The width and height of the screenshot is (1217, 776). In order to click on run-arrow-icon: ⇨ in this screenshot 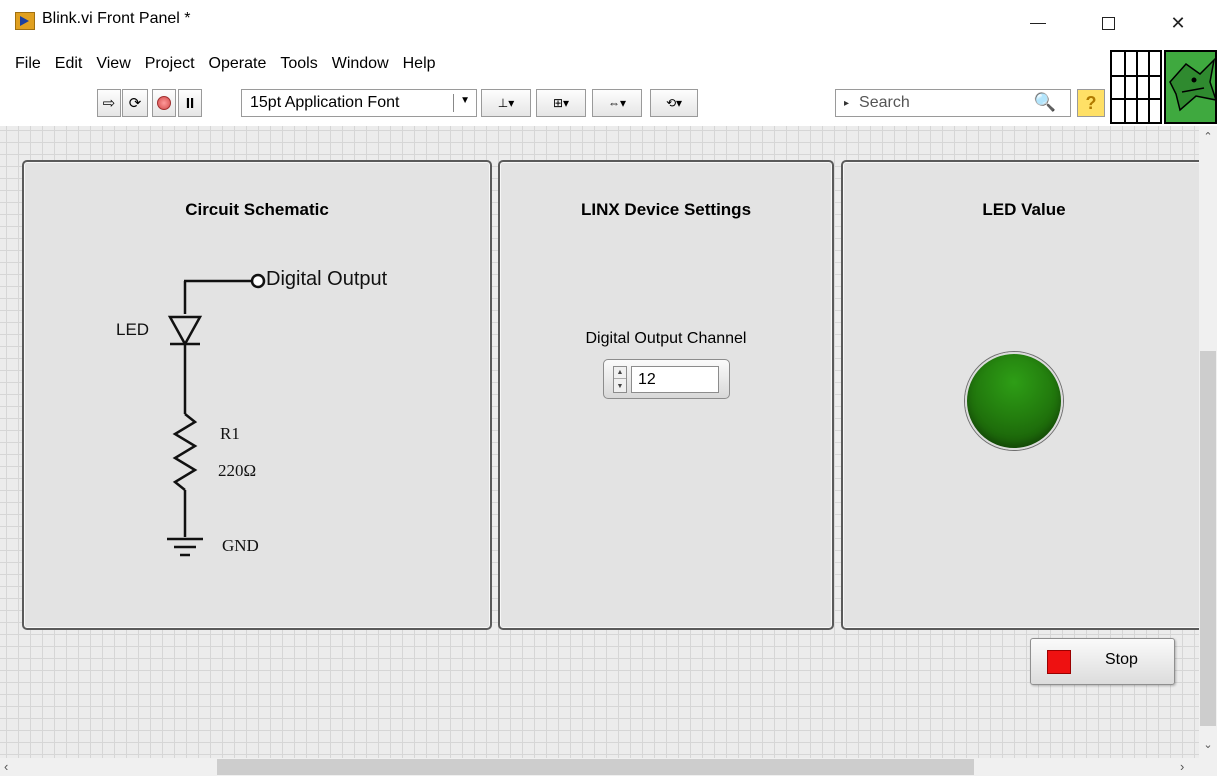, I will do `click(109, 103)`.